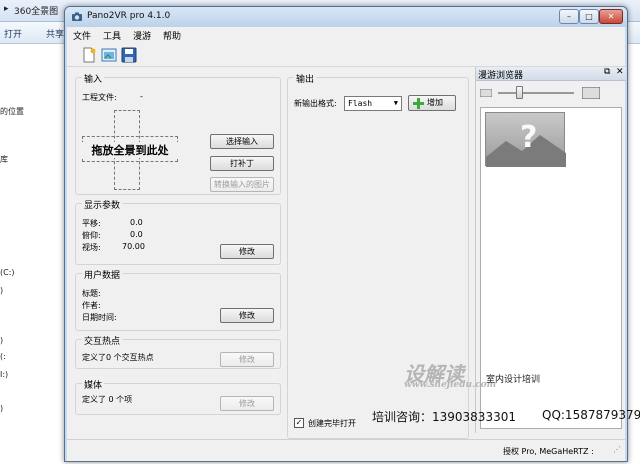 The width and height of the screenshot is (640, 464). What do you see at coordinates (315, 103) in the screenshot?
I see `output-format-label: 新输出格式:` at bounding box center [315, 103].